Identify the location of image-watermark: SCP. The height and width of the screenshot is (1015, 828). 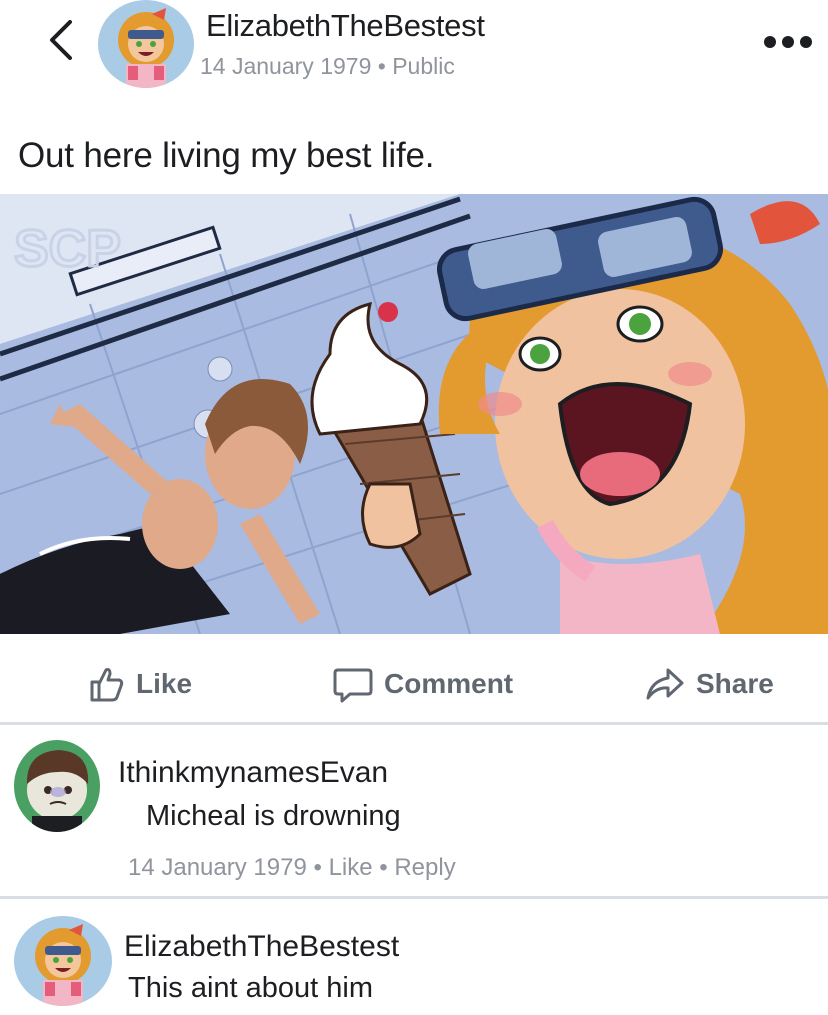
(67, 249).